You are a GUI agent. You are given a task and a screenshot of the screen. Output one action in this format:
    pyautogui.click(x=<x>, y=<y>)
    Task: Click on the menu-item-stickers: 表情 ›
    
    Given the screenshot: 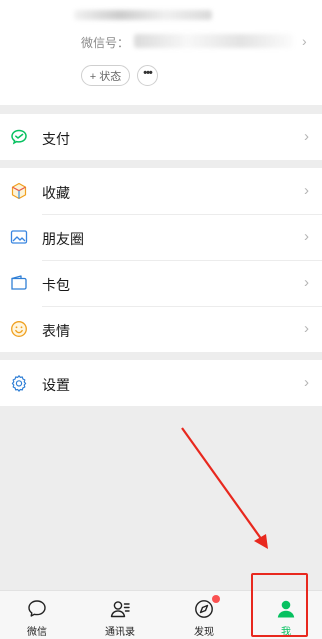 What is the action you would take?
    pyautogui.click(x=161, y=329)
    